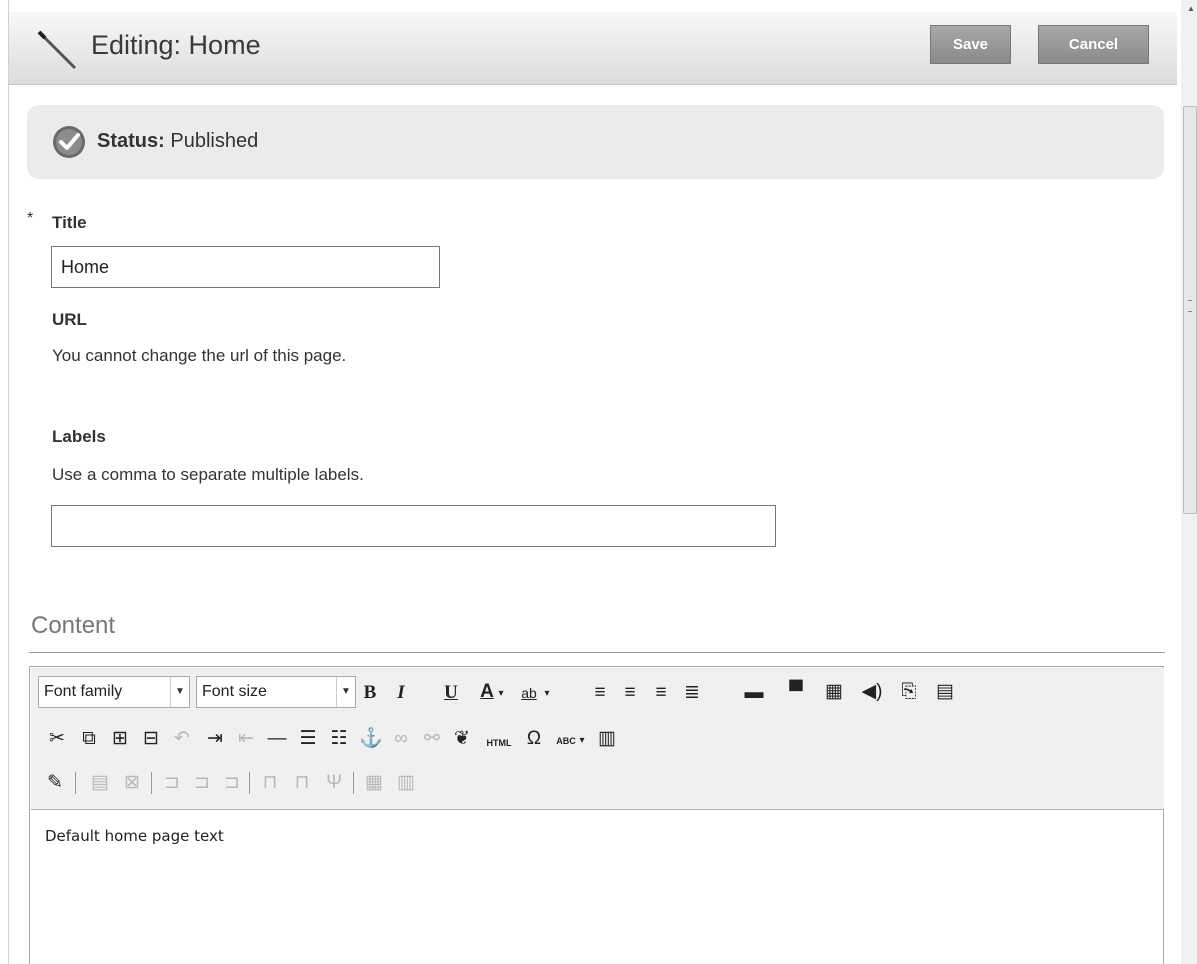  I want to click on title-input, so click(245, 267).